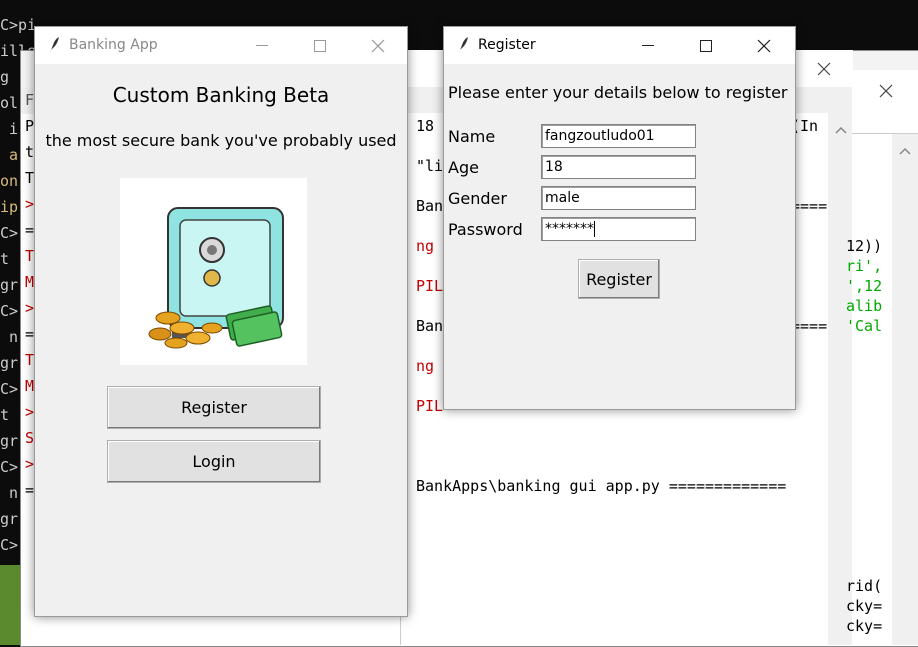 This screenshot has height=647, width=918. Describe the element at coordinates (18, 25) in the screenshot. I see `terminal-line: C>pi` at that location.